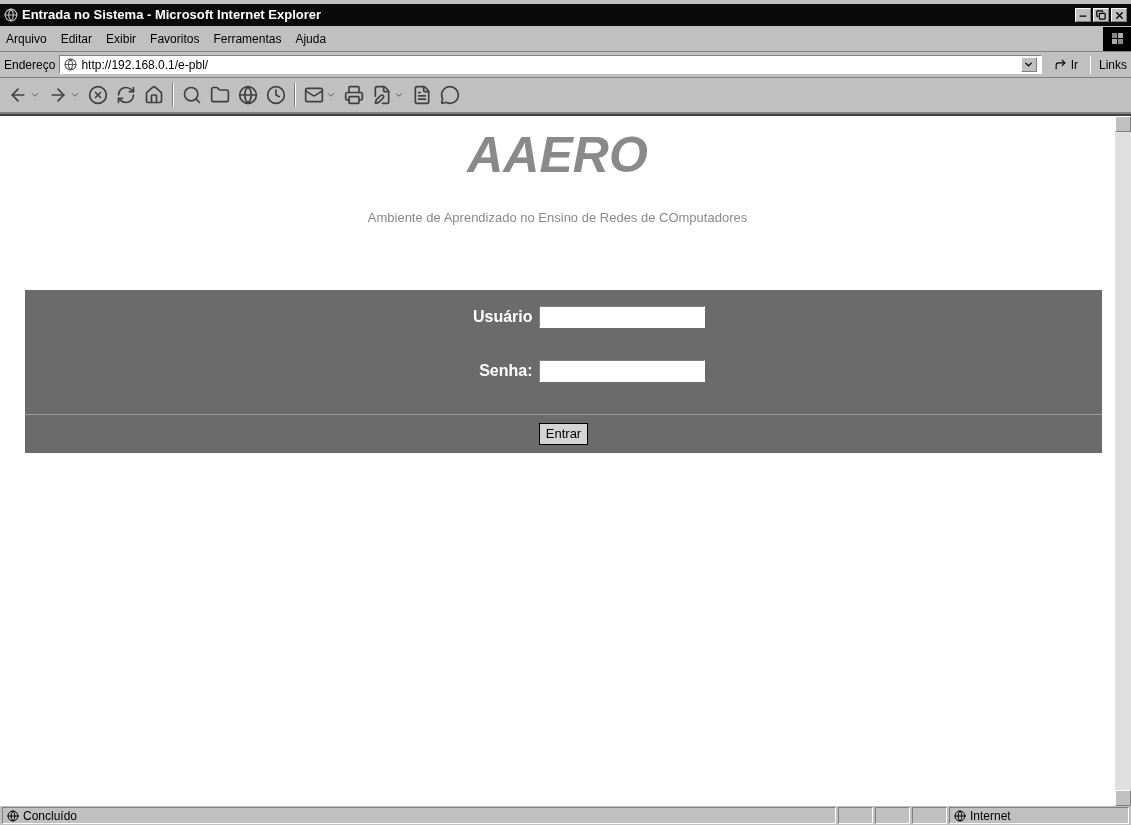 This screenshot has height=825, width=1131. Describe the element at coordinates (98, 95) in the screenshot. I see `stop-icon` at that location.